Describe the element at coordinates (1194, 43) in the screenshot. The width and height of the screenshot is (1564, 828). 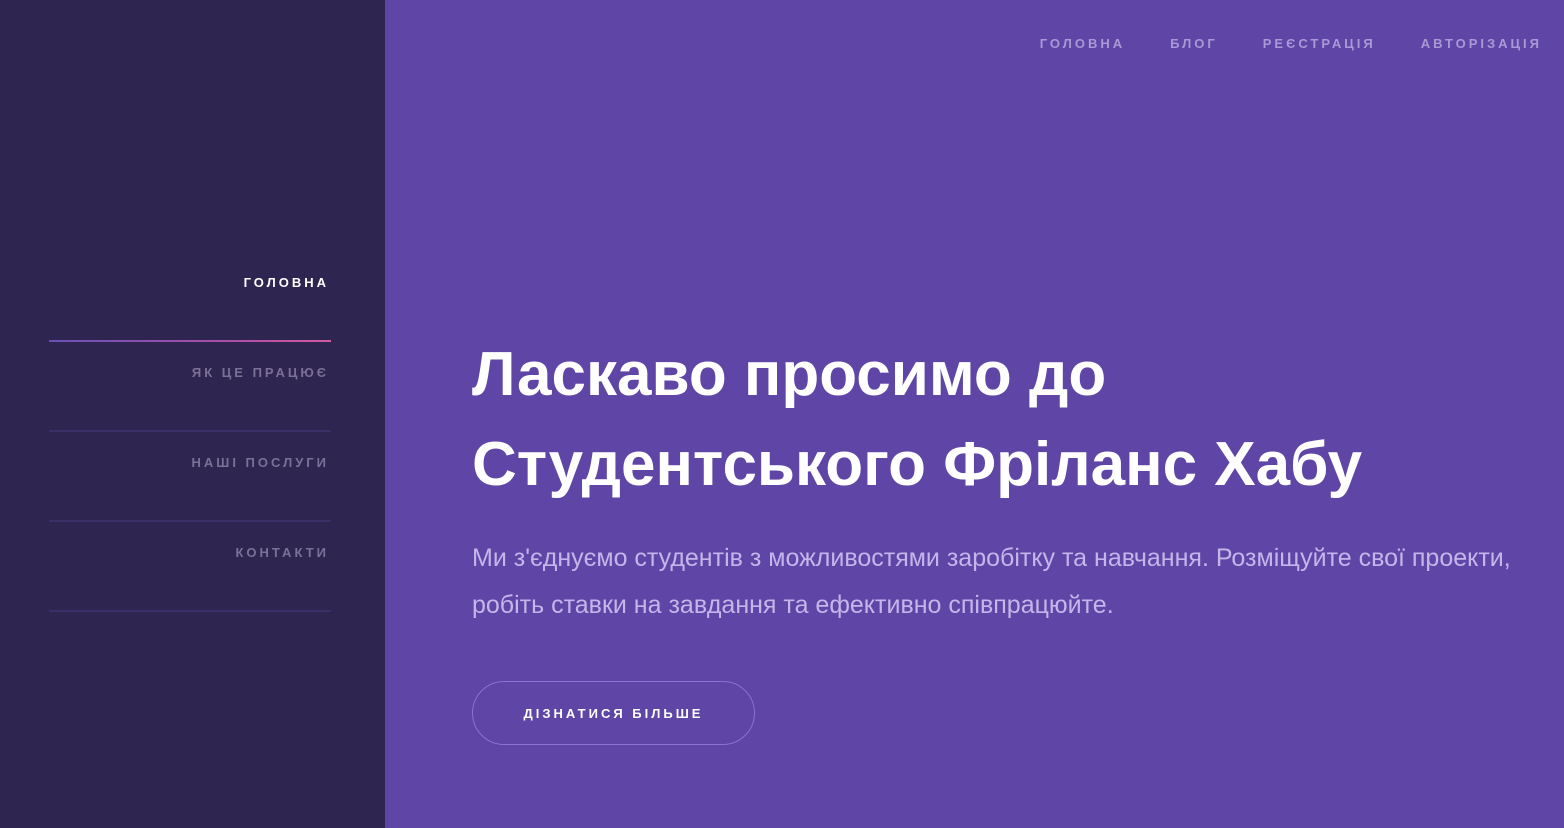
I see `top-nav-blog: БЛОГ` at that location.